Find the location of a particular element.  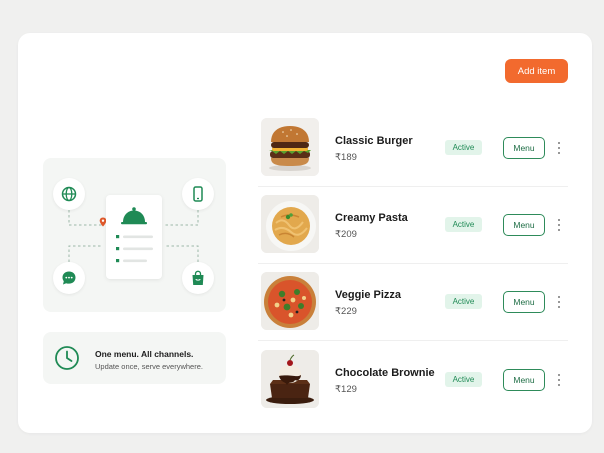

menu-document is located at coordinates (134, 237).